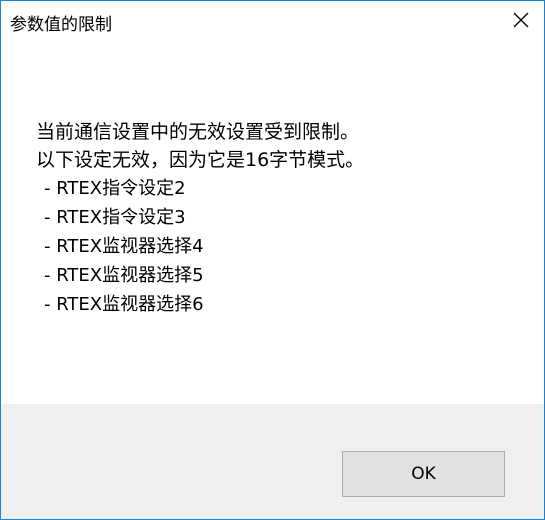  Describe the element at coordinates (115, 217) in the screenshot. I see `list-item: - RTEX指令设定3` at that location.